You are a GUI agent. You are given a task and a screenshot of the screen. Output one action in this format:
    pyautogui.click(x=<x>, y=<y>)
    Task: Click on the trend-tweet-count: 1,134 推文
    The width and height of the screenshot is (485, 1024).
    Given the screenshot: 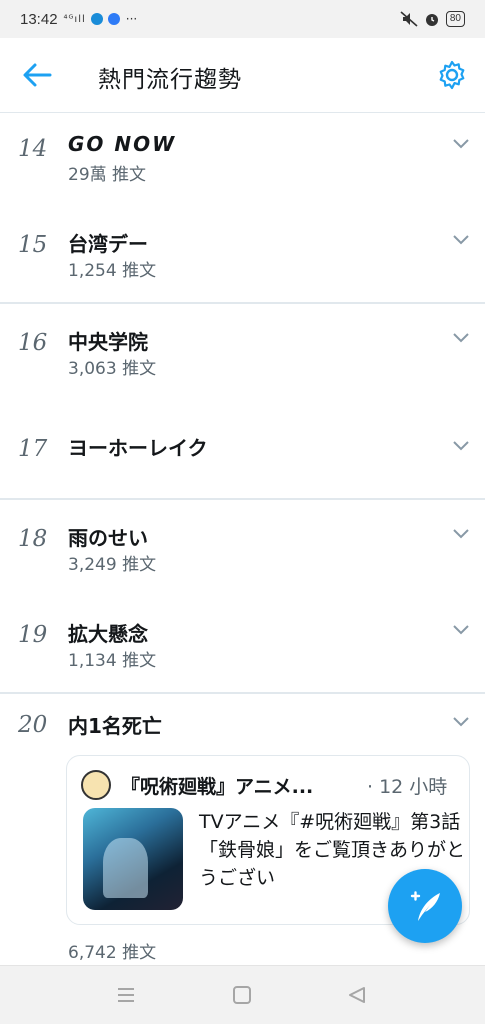 What is the action you would take?
    pyautogui.click(x=112, y=661)
    